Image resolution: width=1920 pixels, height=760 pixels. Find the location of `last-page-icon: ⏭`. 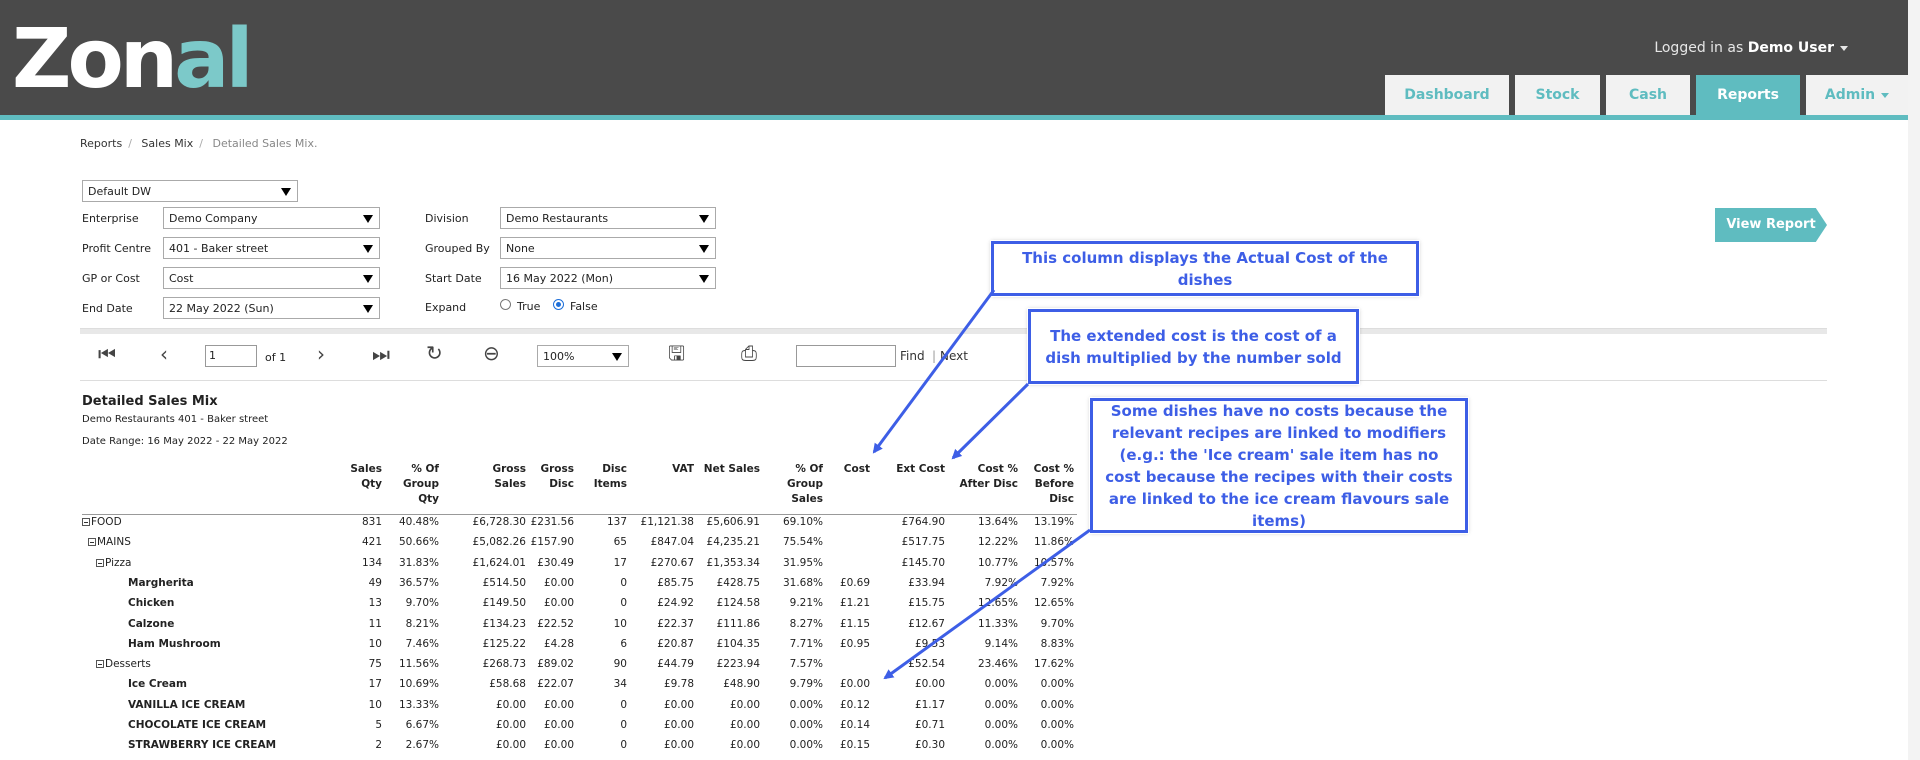

last-page-icon: ⏭ is located at coordinates (381, 354).